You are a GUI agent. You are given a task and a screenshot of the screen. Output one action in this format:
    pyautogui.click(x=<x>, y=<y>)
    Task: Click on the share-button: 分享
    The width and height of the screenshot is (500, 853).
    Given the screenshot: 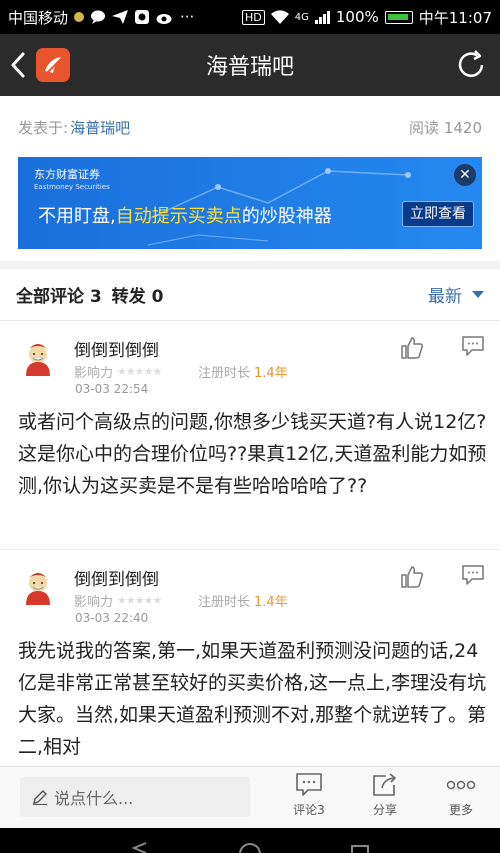 What is the action you would take?
    pyautogui.click(x=385, y=795)
    